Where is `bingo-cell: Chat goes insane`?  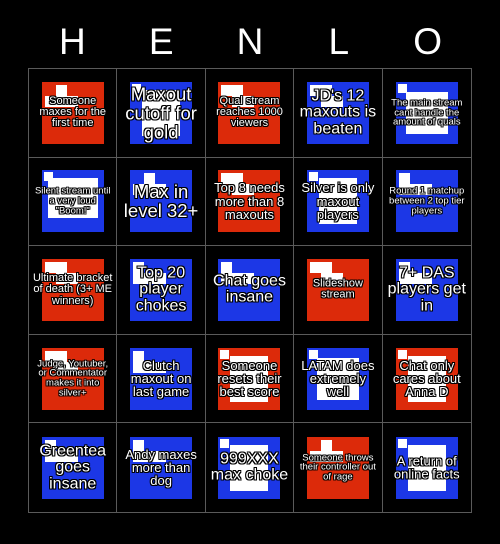 bingo-cell: Chat goes insane is located at coordinates (250, 290).